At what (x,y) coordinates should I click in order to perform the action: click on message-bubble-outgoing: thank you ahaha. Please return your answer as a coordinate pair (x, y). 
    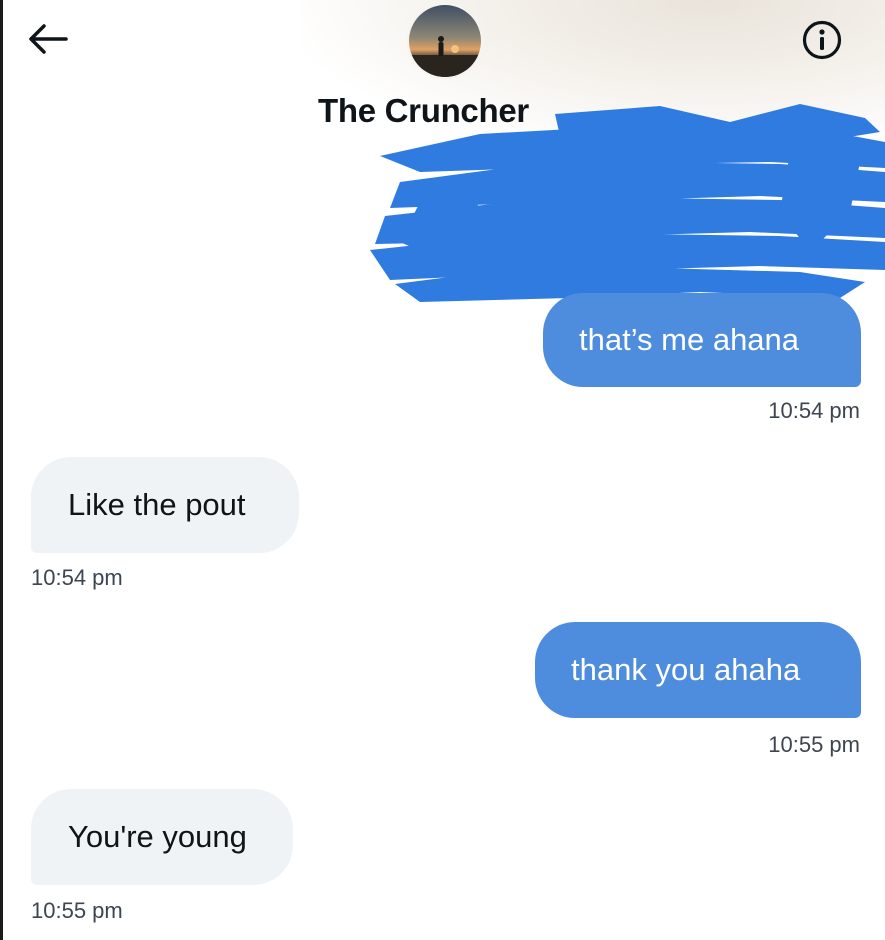
    Looking at the image, I should click on (698, 670).